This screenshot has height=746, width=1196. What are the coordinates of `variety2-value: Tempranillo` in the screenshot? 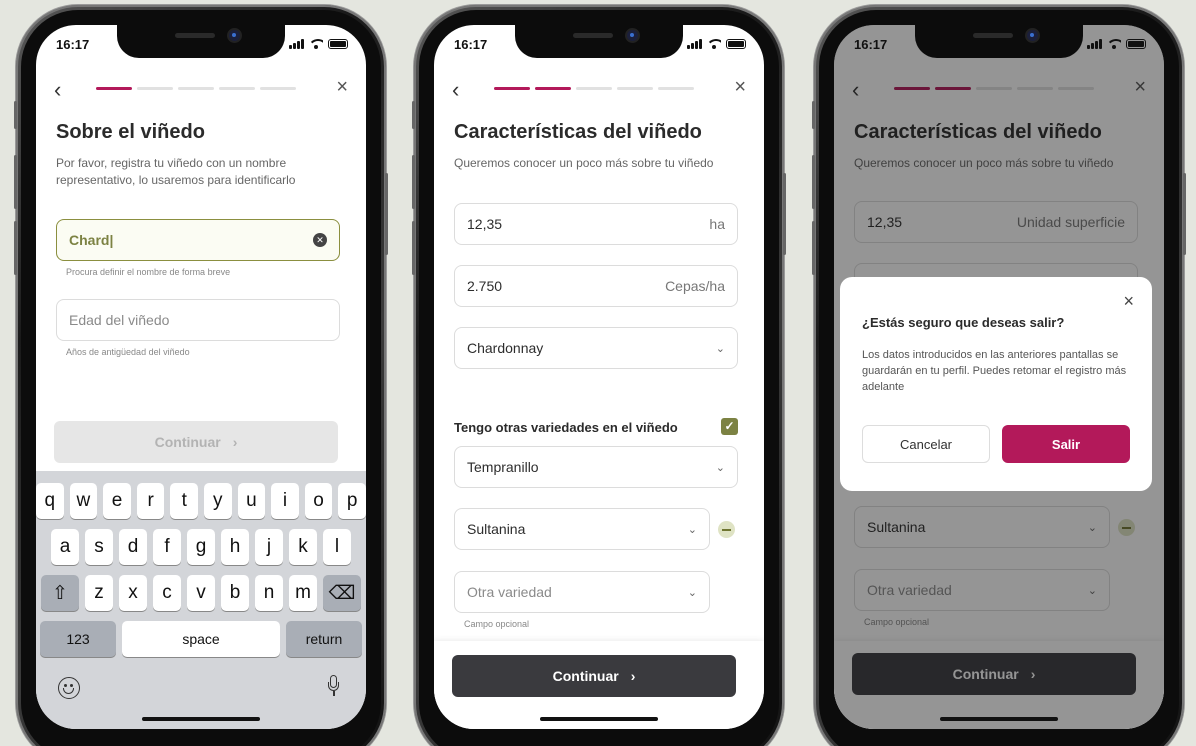 It's located at (503, 467).